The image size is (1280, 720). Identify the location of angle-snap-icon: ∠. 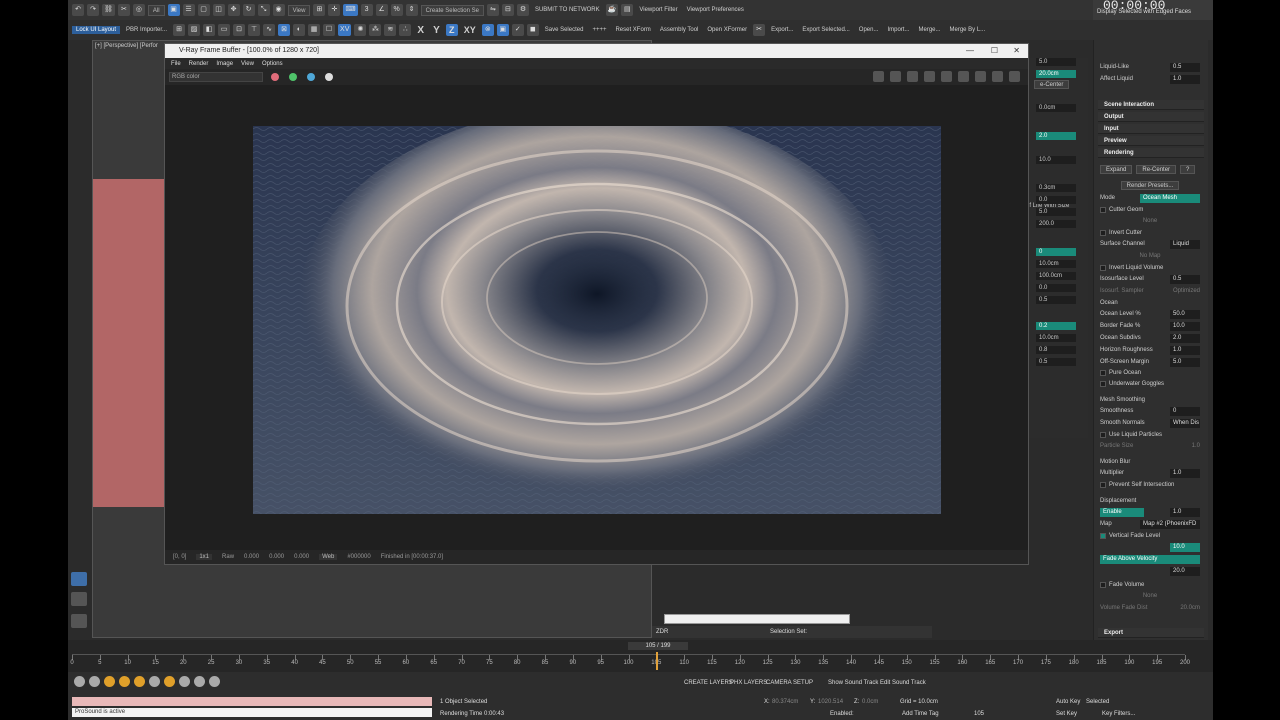
(381, 10).